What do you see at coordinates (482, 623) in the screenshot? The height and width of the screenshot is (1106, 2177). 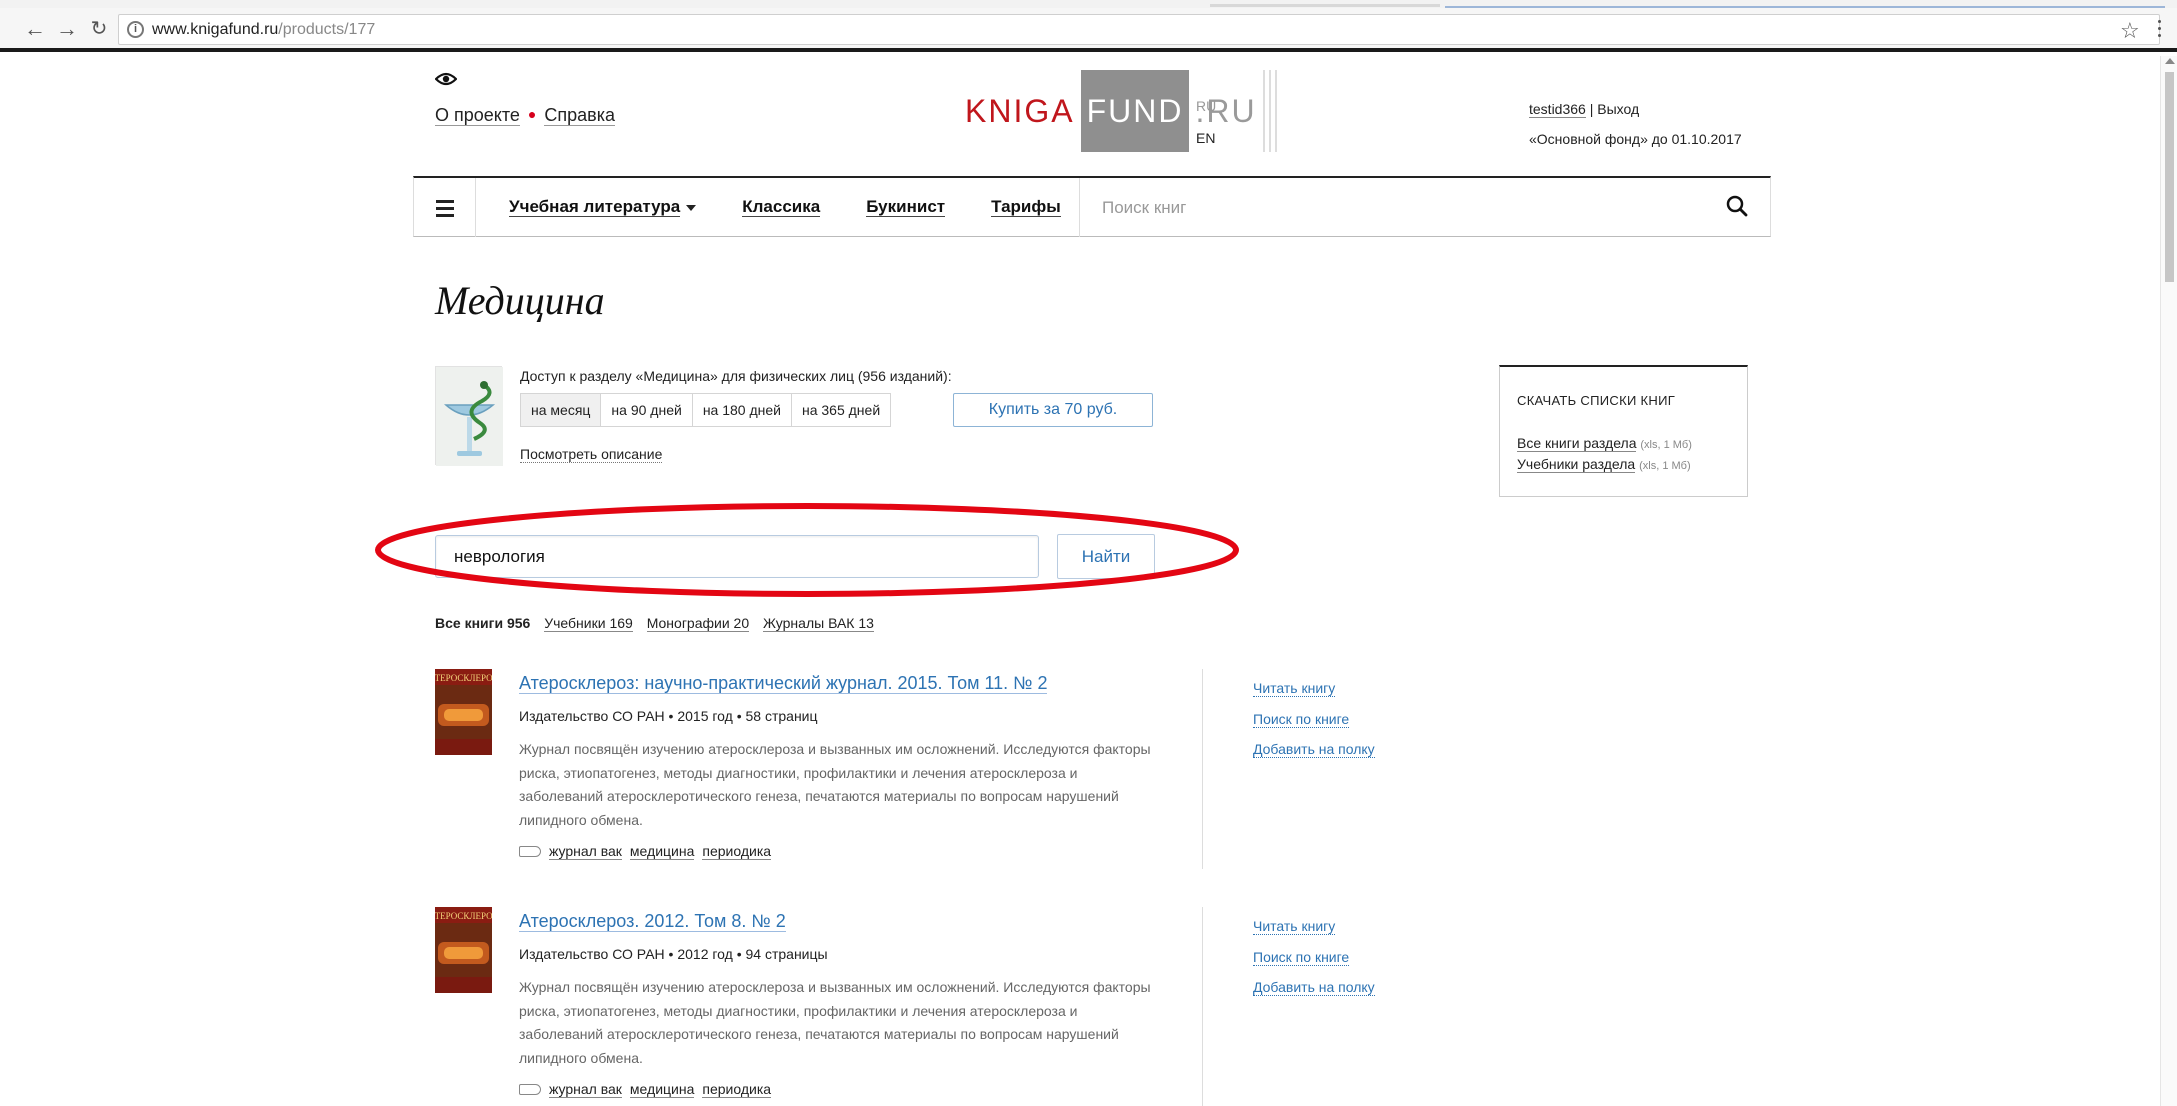 I see `filter-all-books: Все книги 956` at bounding box center [482, 623].